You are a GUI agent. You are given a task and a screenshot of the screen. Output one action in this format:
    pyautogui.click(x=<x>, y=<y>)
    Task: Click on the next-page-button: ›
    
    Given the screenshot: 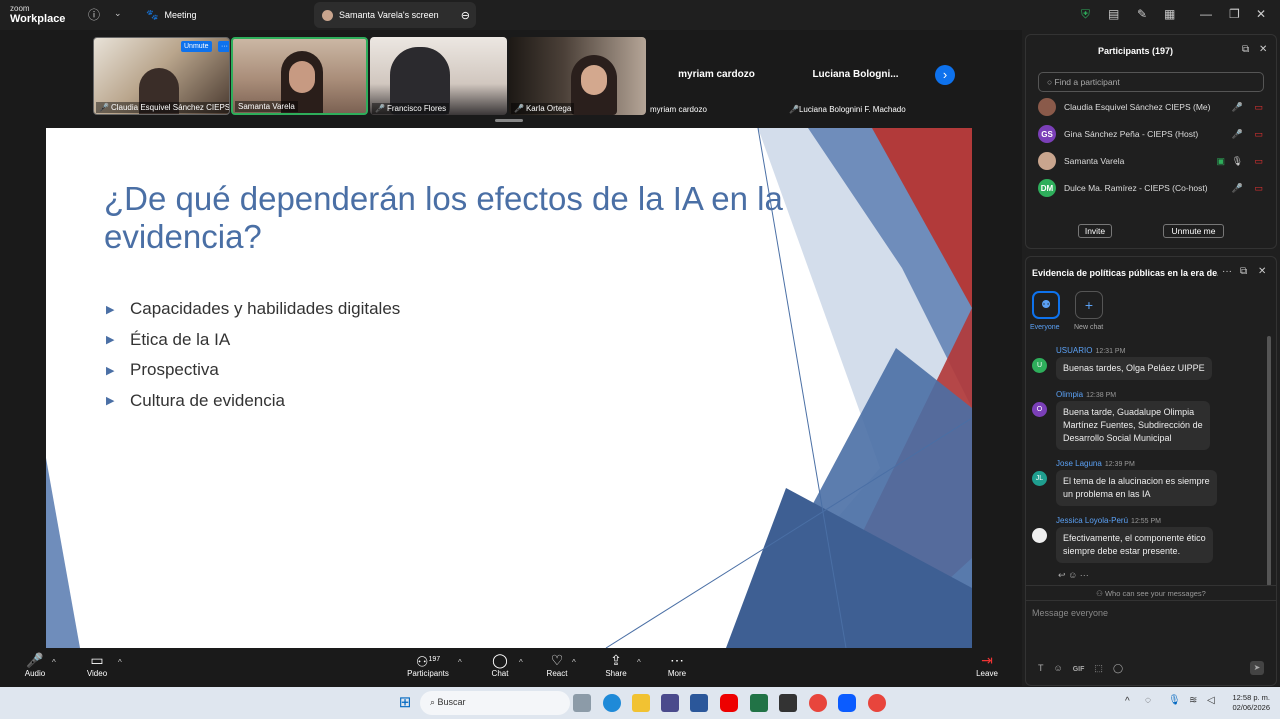 What is the action you would take?
    pyautogui.click(x=945, y=75)
    